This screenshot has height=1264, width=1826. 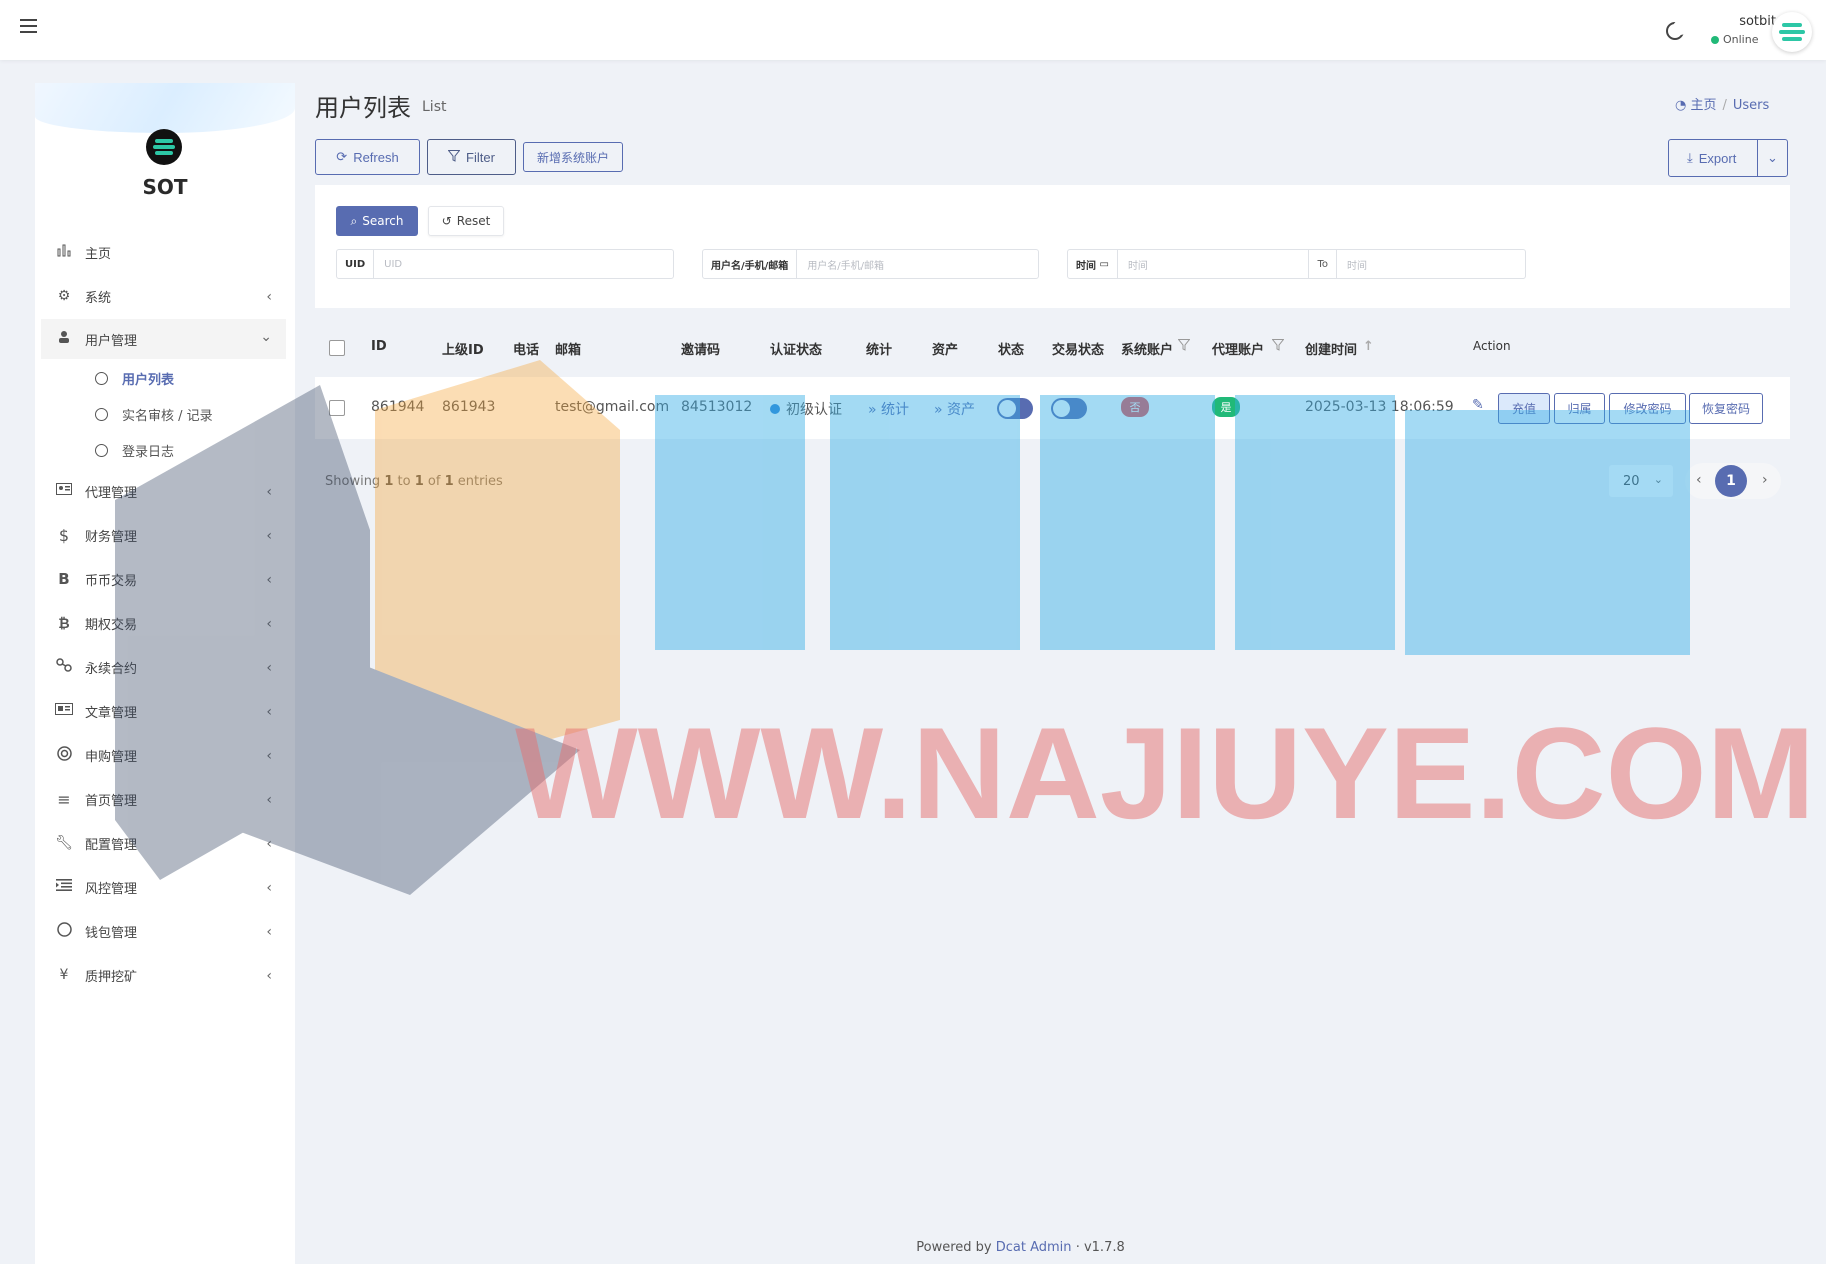 What do you see at coordinates (1792, 32) in the screenshot?
I see `avatar` at bounding box center [1792, 32].